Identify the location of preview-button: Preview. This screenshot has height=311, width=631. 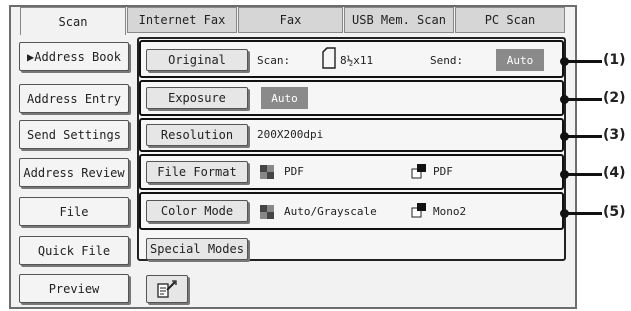
(74, 288).